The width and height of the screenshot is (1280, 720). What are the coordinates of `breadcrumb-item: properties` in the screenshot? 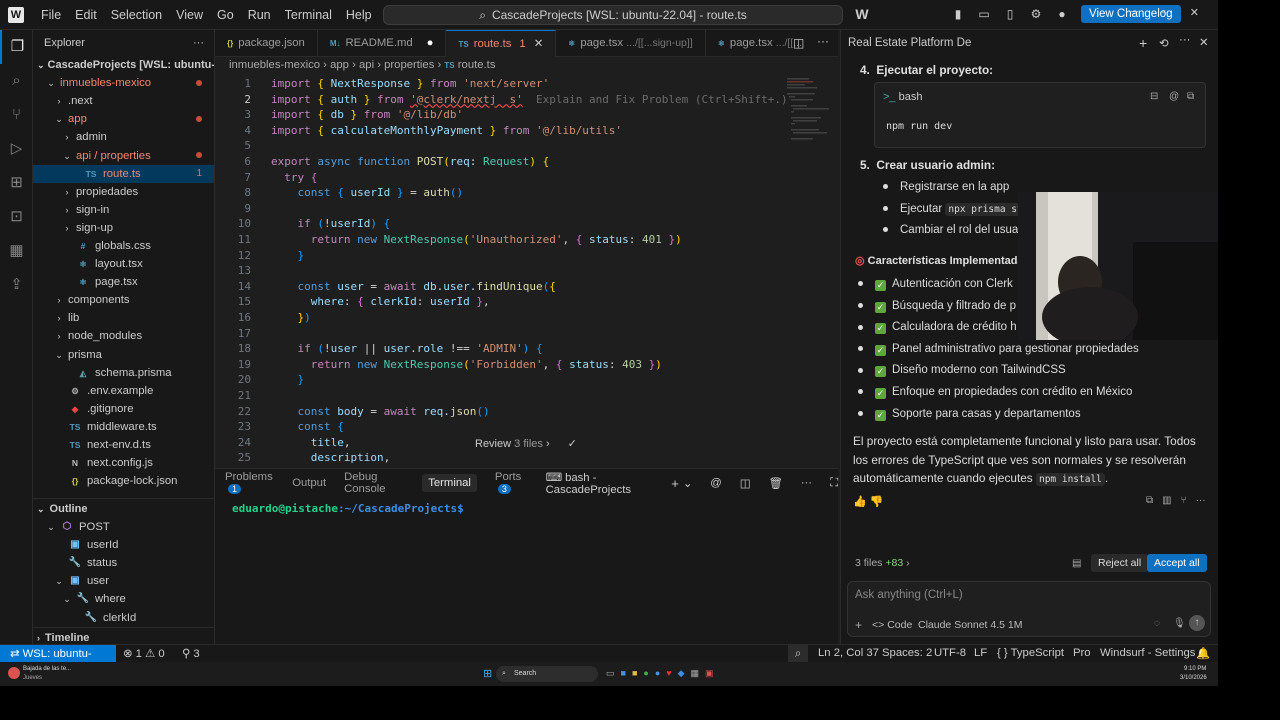 It's located at (409, 65).